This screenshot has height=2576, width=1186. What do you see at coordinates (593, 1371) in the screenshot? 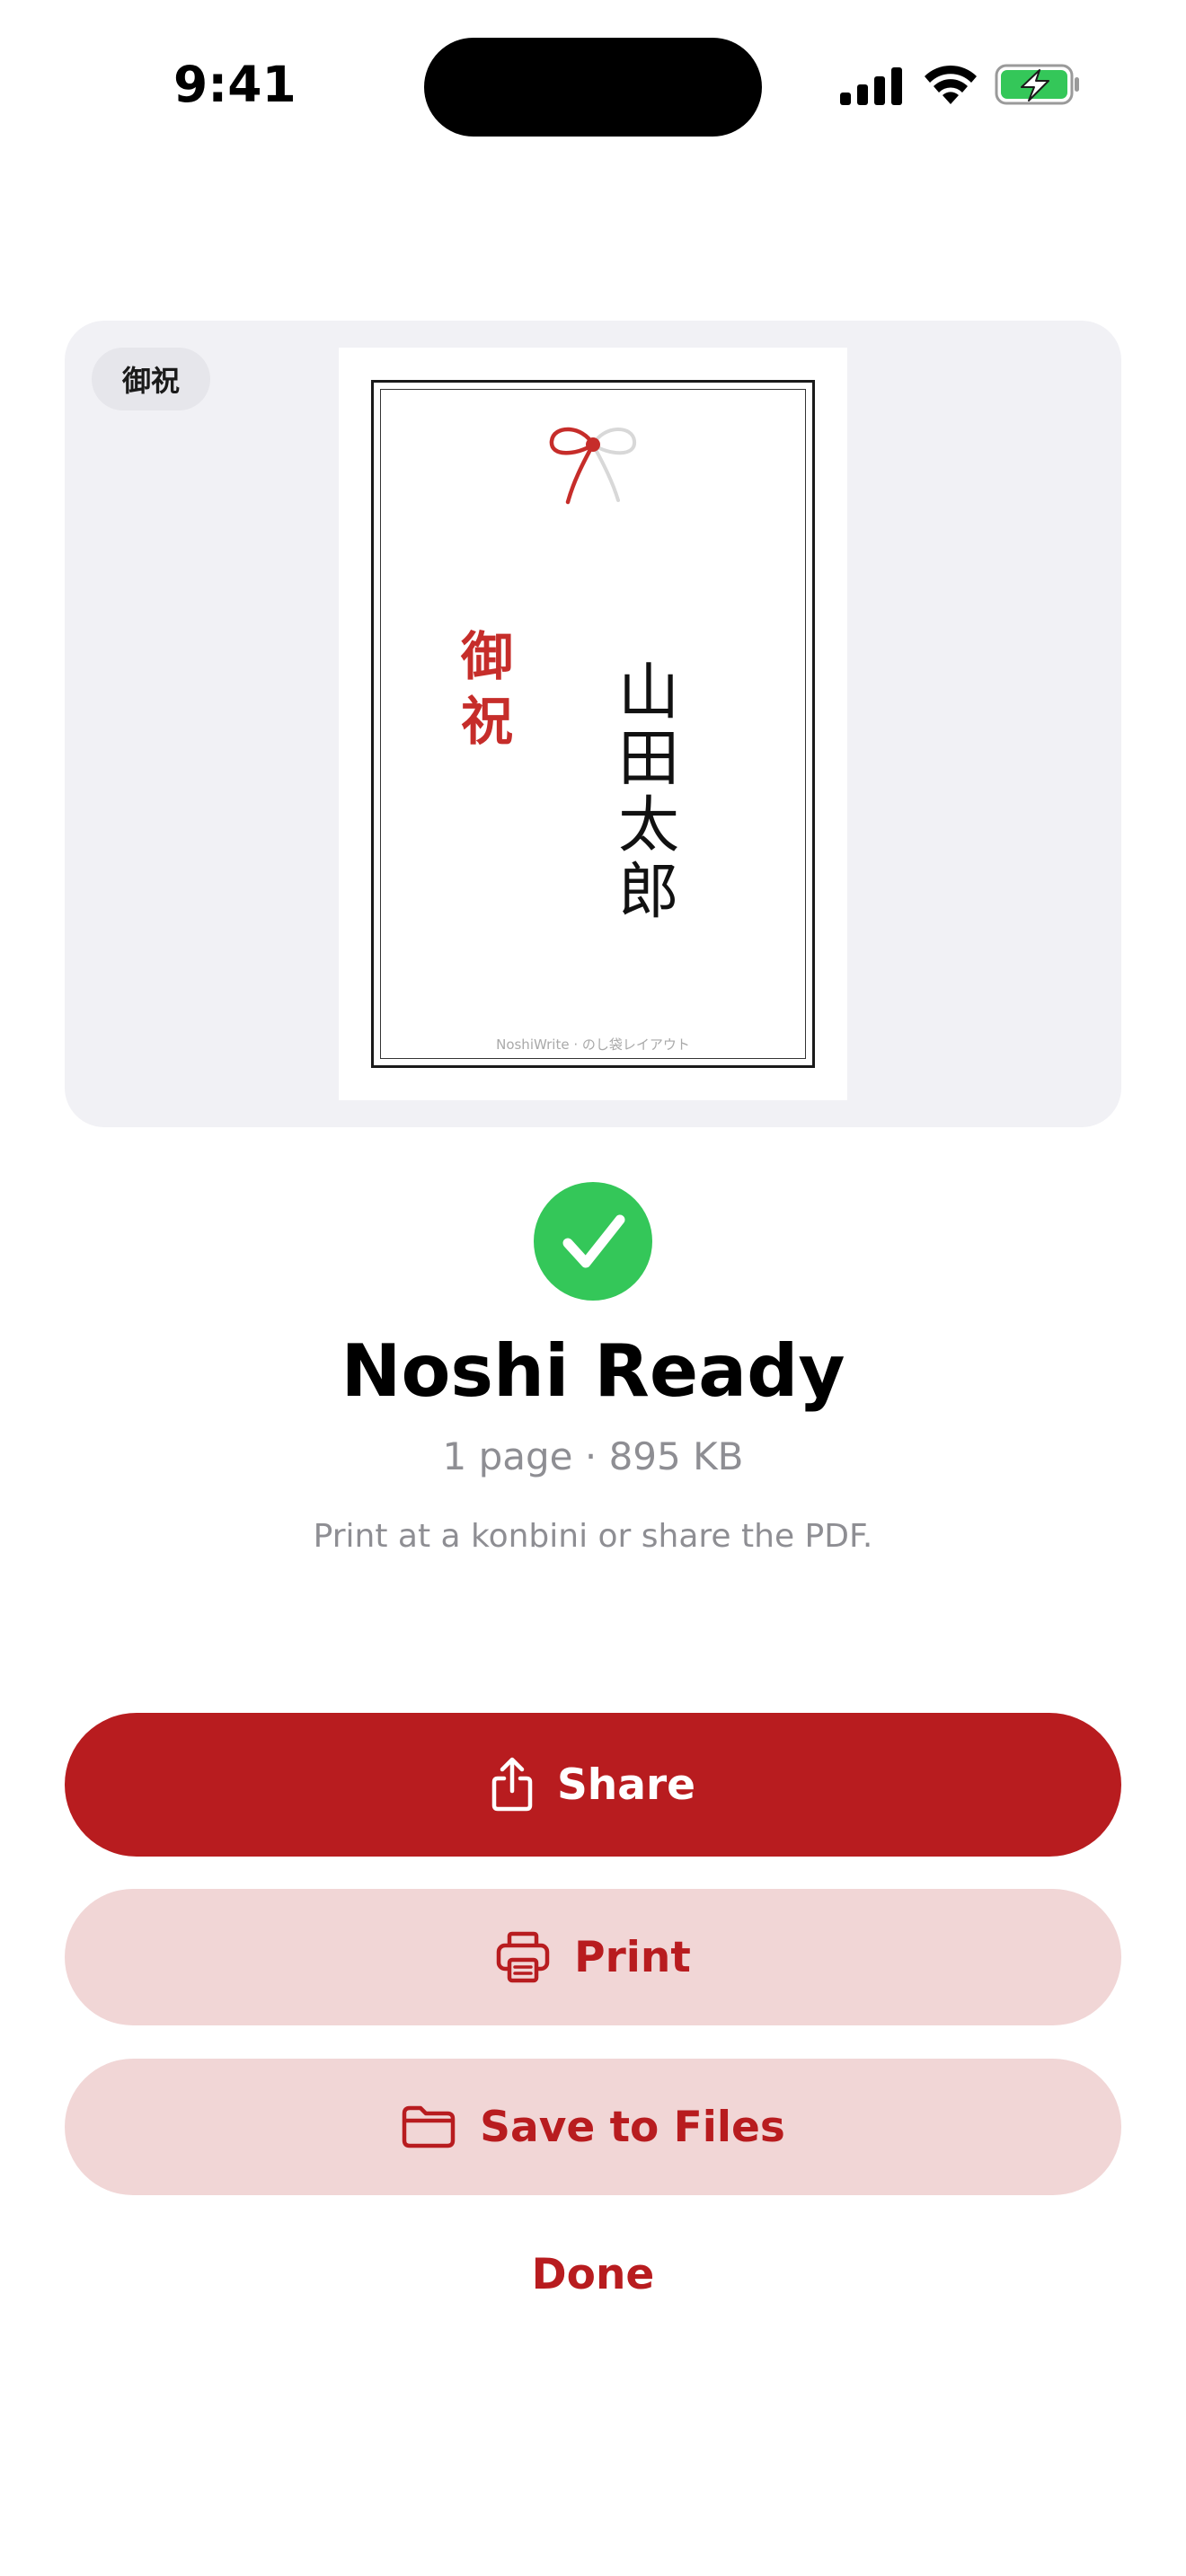
I see `result-title: Noshi Ready` at bounding box center [593, 1371].